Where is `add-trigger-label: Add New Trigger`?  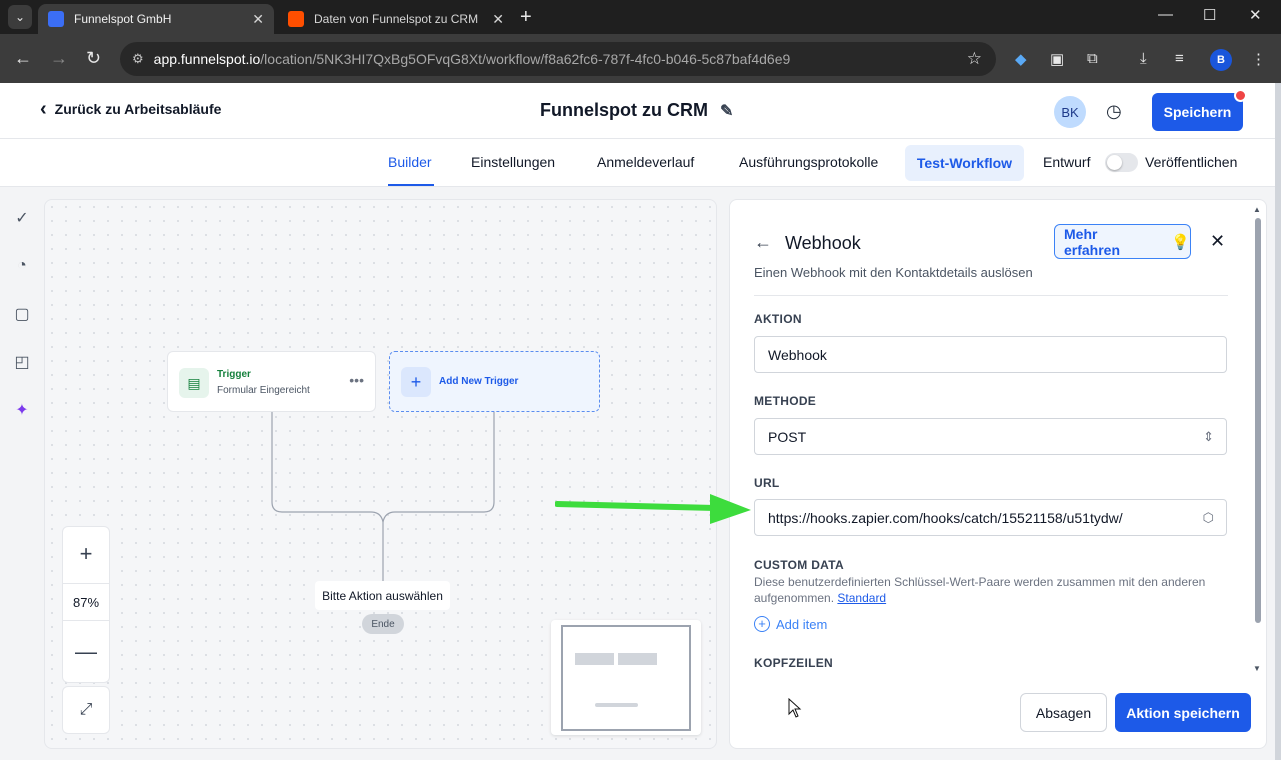
add-trigger-label: Add New Trigger is located at coordinates (479, 381).